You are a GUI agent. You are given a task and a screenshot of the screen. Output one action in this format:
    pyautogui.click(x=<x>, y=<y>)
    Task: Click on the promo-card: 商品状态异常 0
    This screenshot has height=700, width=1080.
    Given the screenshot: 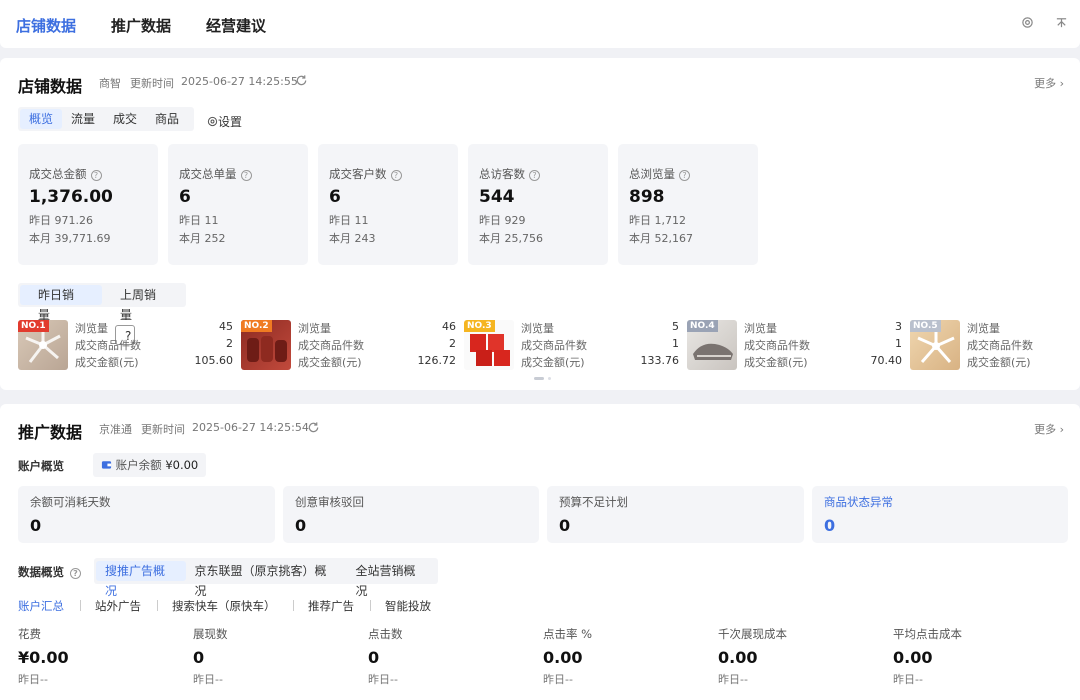 What is the action you would take?
    pyautogui.click(x=940, y=514)
    